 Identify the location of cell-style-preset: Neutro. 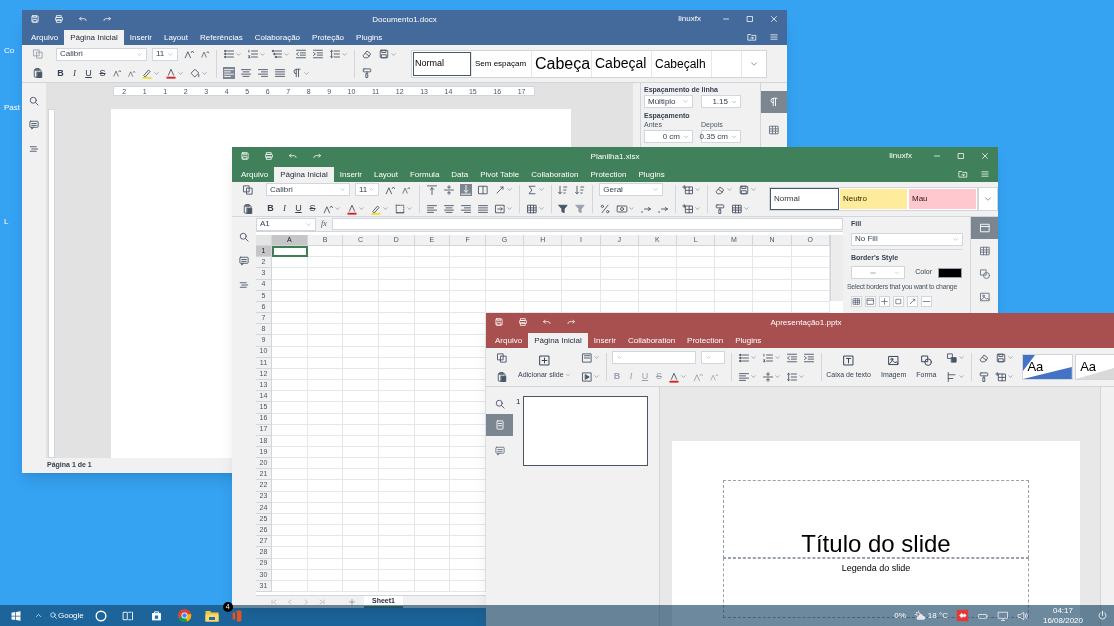
(873, 199).